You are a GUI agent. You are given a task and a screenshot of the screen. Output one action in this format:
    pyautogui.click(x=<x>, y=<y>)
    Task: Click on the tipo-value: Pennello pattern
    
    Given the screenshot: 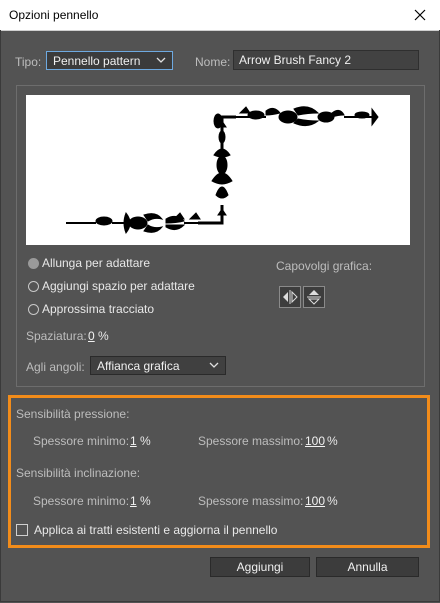 What is the action you would take?
    pyautogui.click(x=97, y=61)
    